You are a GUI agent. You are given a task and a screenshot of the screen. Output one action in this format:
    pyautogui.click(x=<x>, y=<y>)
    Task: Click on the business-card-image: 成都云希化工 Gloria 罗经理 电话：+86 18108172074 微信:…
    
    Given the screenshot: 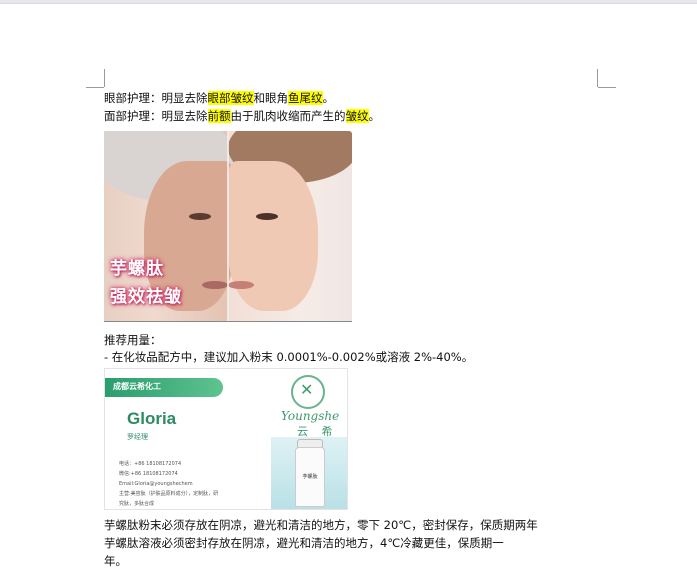 What is the action you would take?
    pyautogui.click(x=226, y=439)
    